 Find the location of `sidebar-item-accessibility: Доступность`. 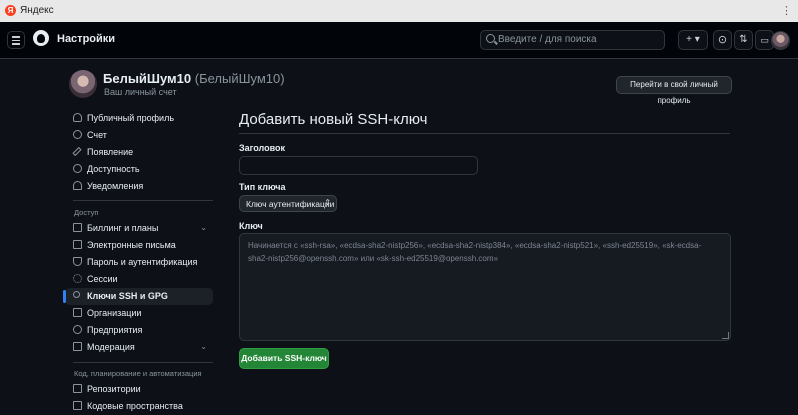

sidebar-item-accessibility: Доступность is located at coordinates (139, 169).